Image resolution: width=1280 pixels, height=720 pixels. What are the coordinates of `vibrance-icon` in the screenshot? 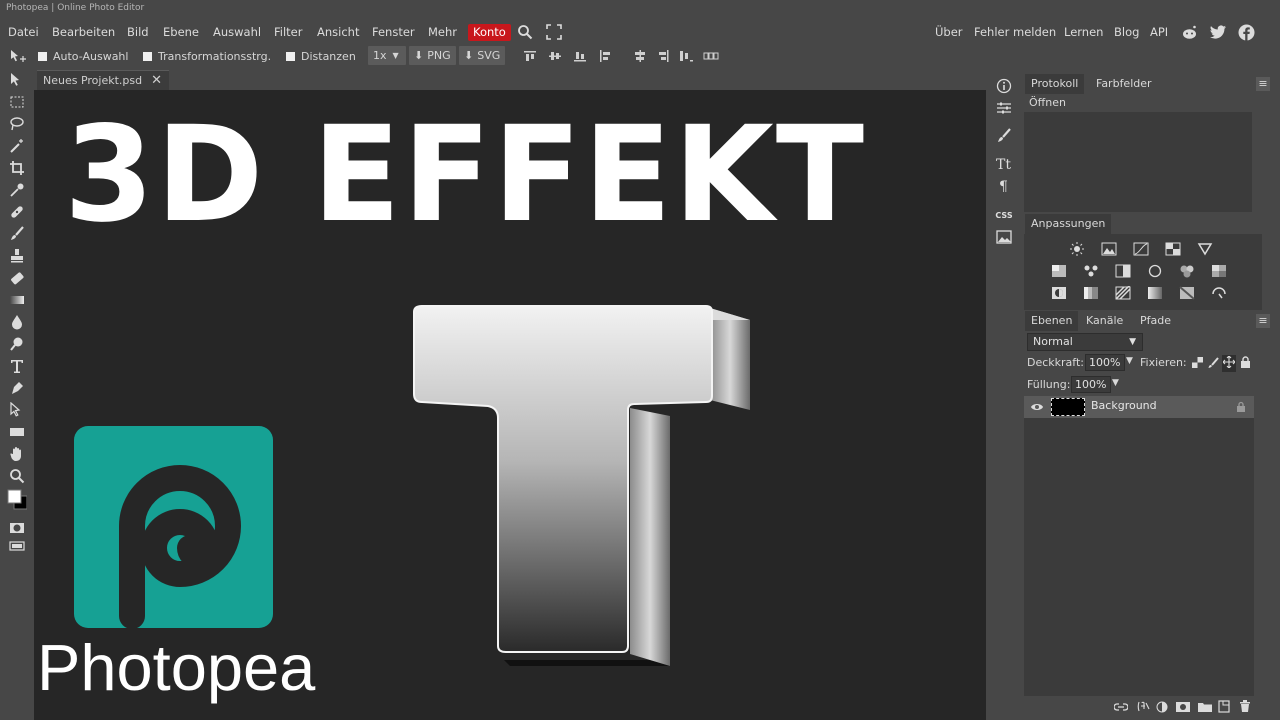 It's located at (1205, 249).